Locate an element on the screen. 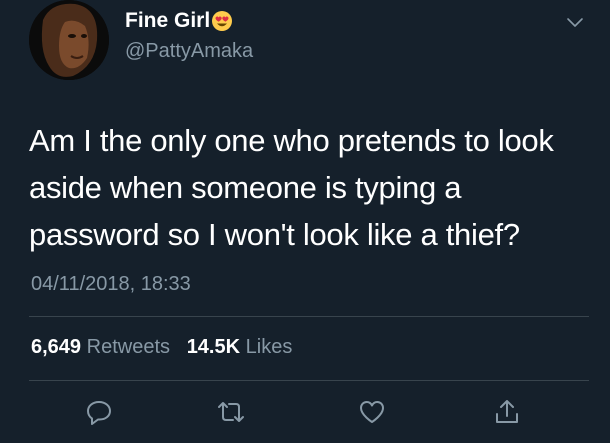  likes-count: 14.5K is located at coordinates (213, 347).